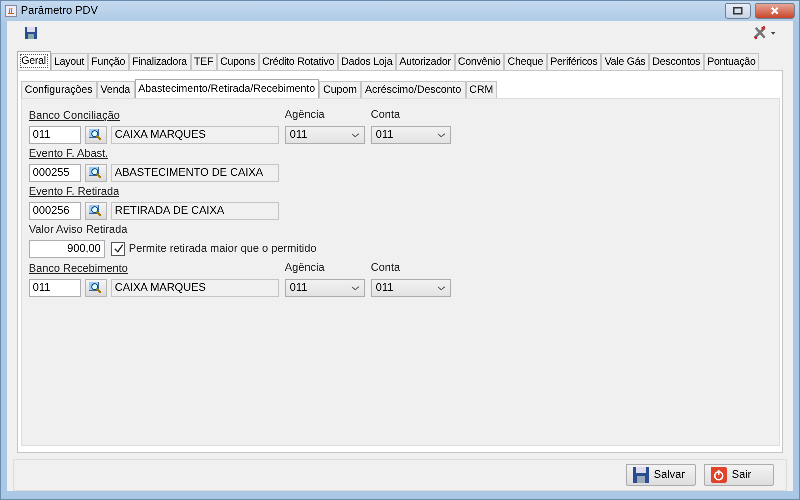  Describe the element at coordinates (115, 89) in the screenshot. I see `tab: Venda` at that location.